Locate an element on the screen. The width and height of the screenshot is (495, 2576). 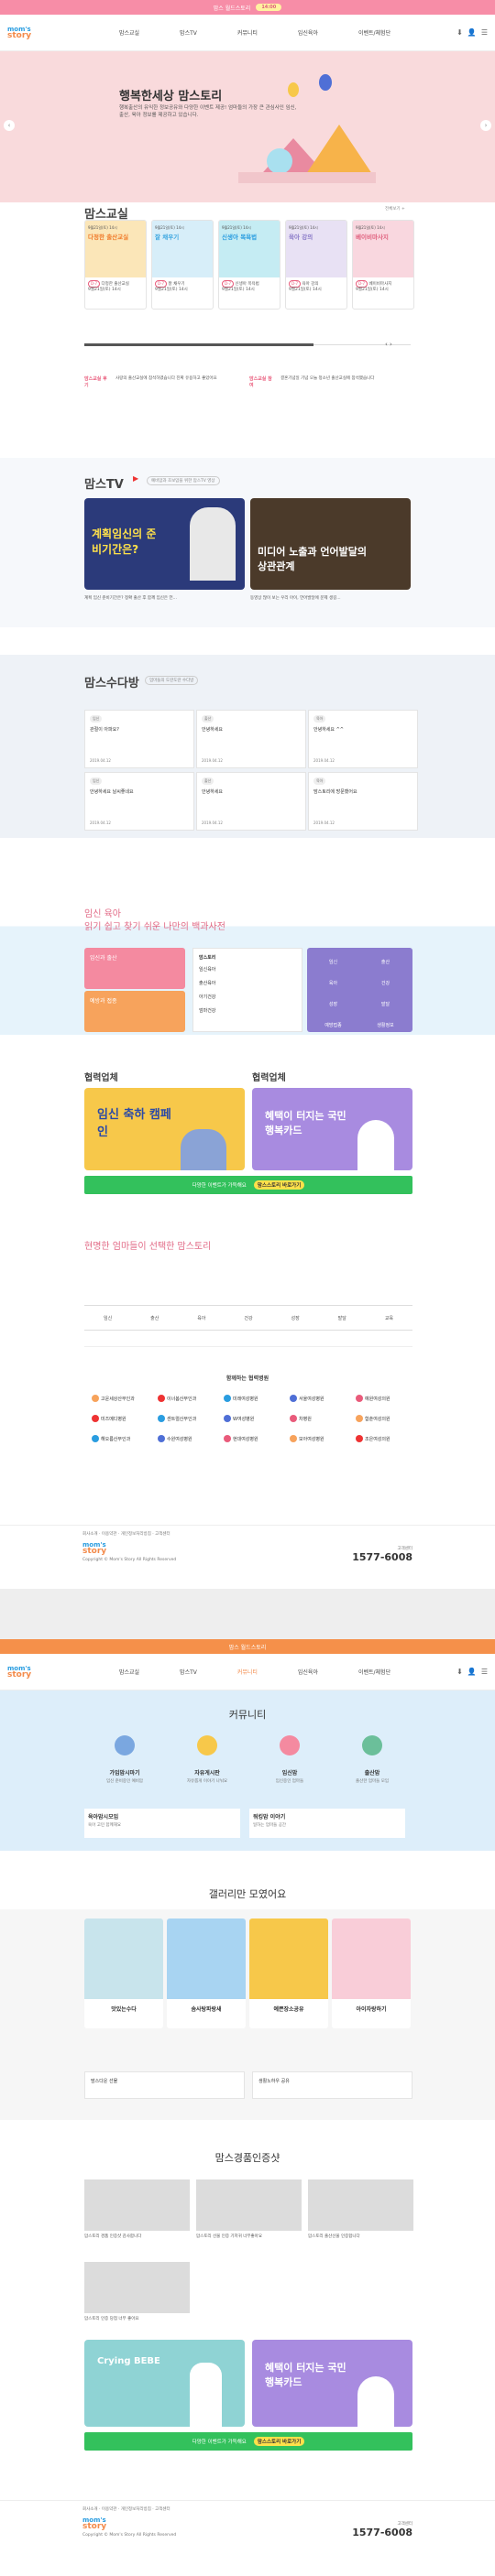
wiki-grid-cell: 성장 is located at coordinates (333, 1000).